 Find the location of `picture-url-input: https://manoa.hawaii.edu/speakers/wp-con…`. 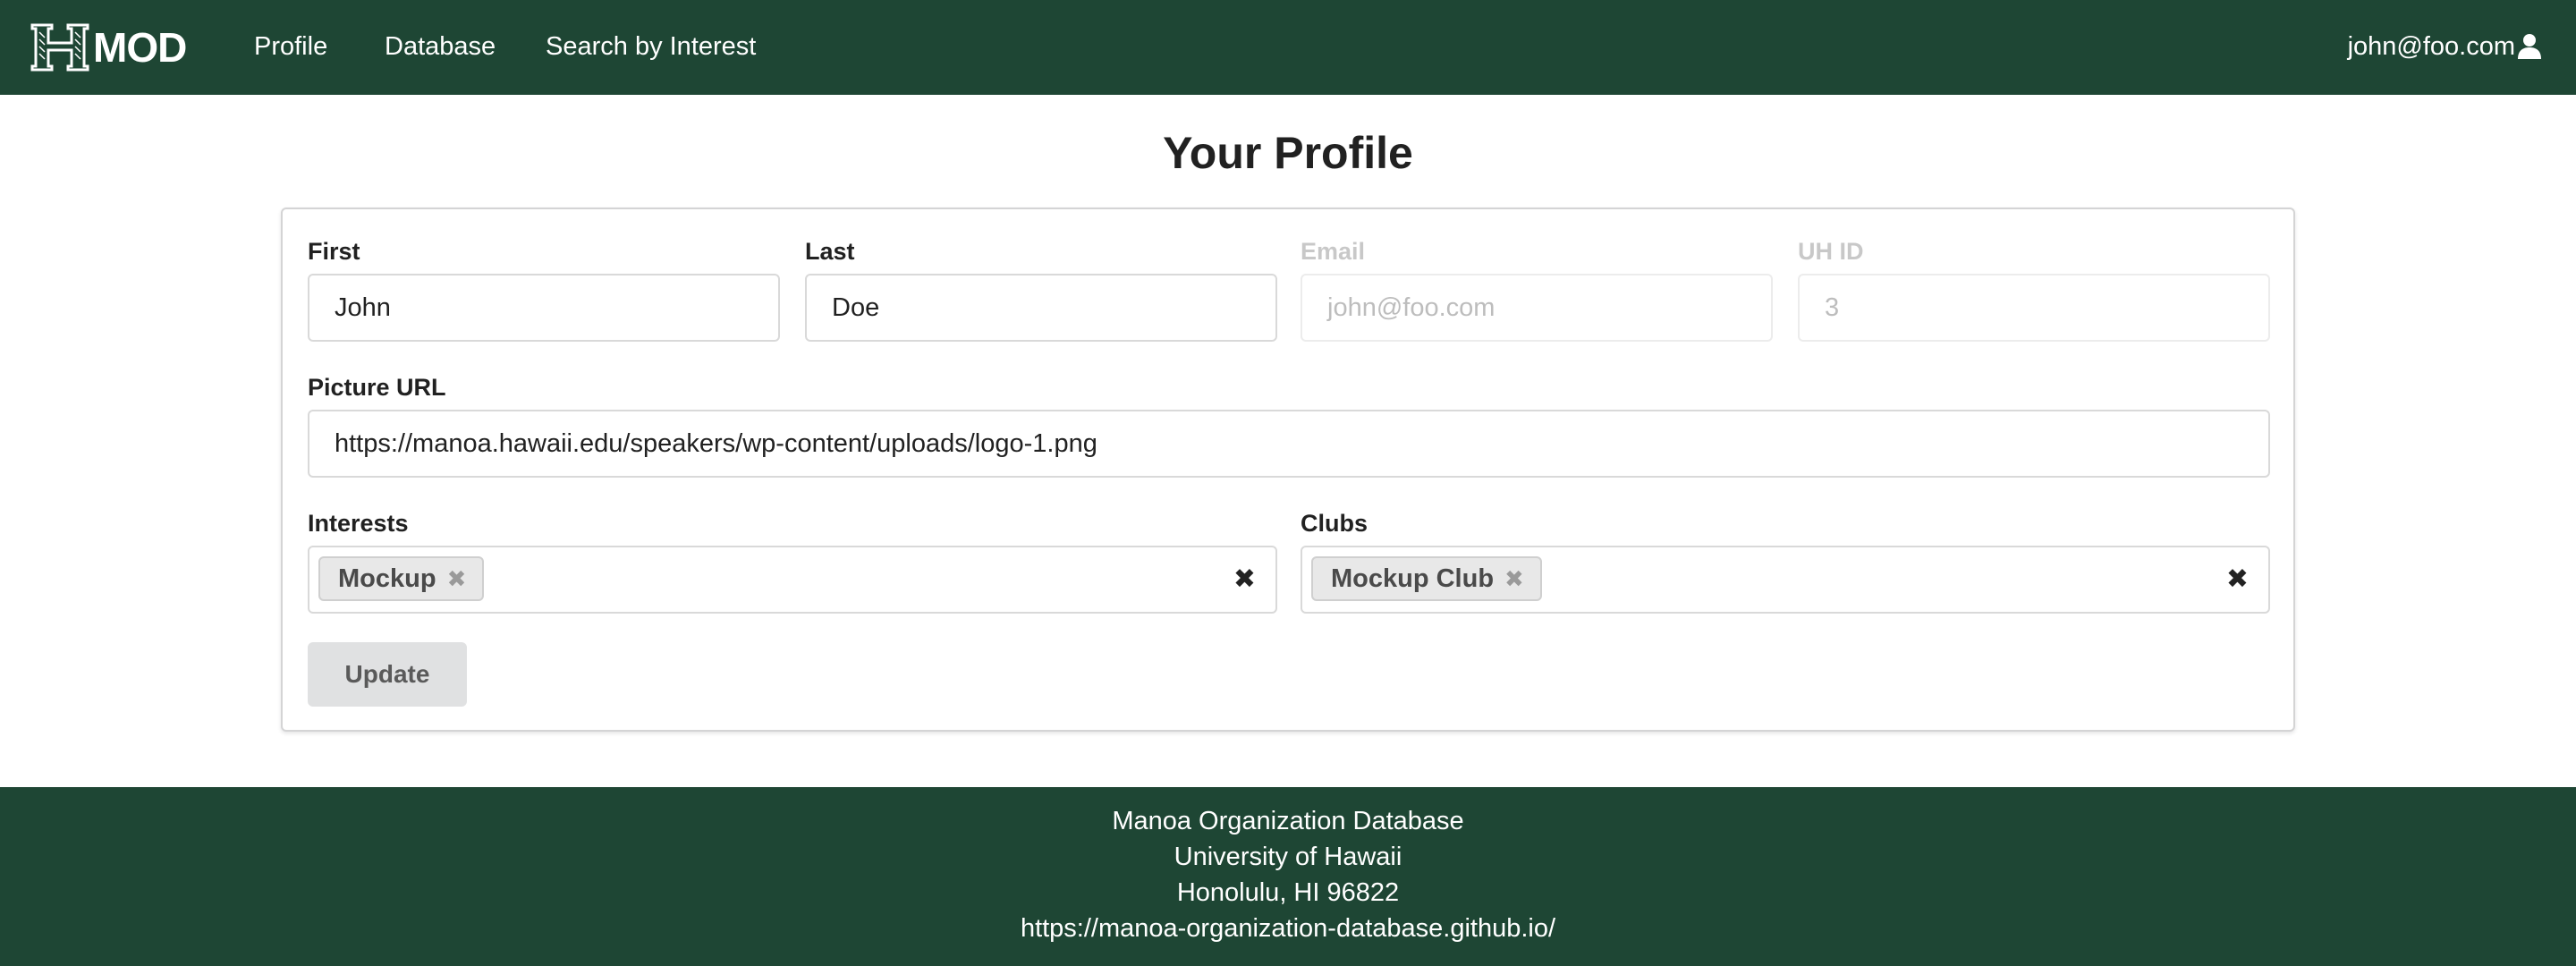

picture-url-input: https://manoa.hawaii.edu/speakers/wp-con… is located at coordinates (1289, 444).